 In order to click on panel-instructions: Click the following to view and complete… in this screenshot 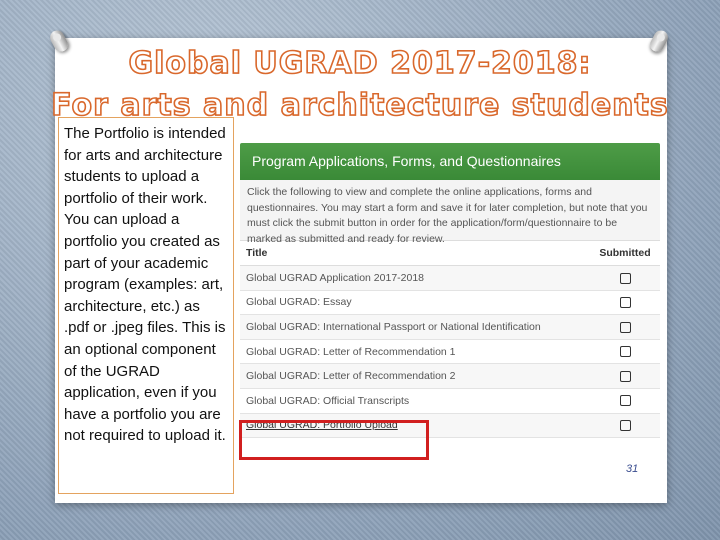, I will do `click(450, 212)`.